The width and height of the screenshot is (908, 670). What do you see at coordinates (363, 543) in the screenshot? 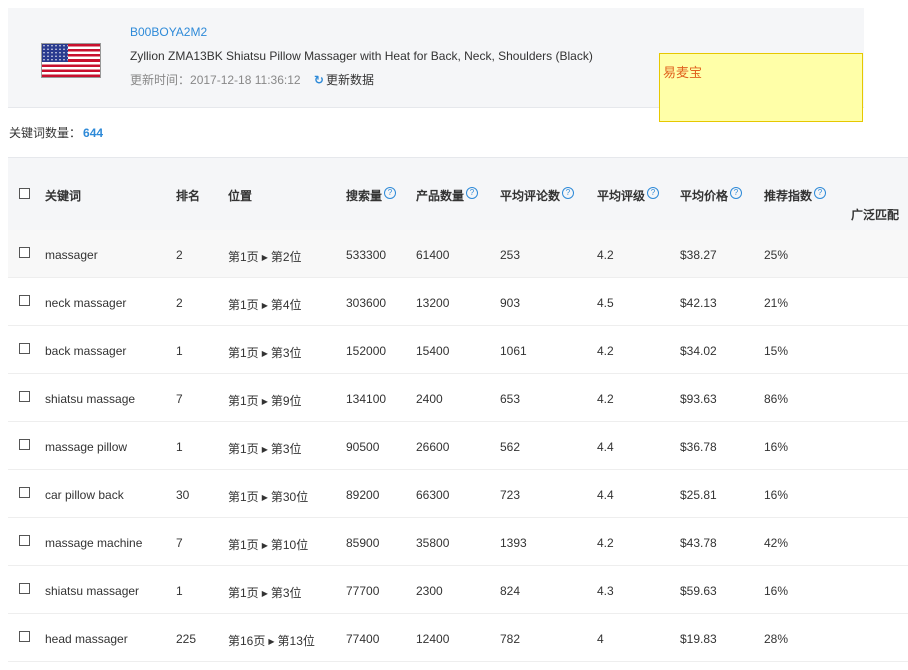
I see `cell-search-volume: 85900` at bounding box center [363, 543].